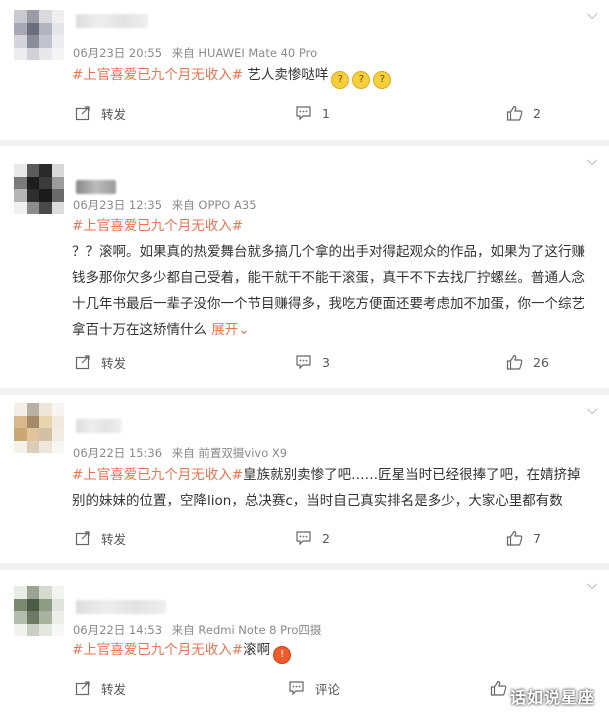 This screenshot has width=609, height=712. I want to click on comment-button: 1, so click(312, 113).